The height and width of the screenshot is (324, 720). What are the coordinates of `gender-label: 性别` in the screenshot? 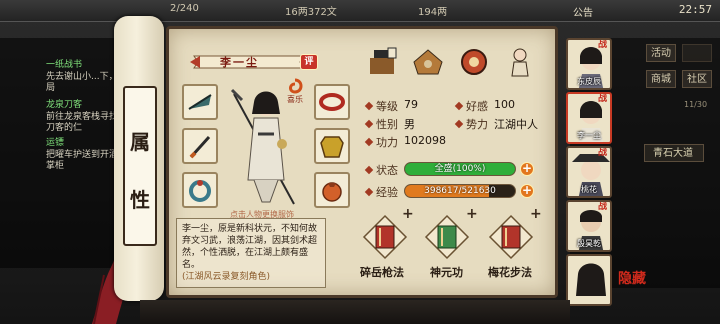 It's located at (387, 124).